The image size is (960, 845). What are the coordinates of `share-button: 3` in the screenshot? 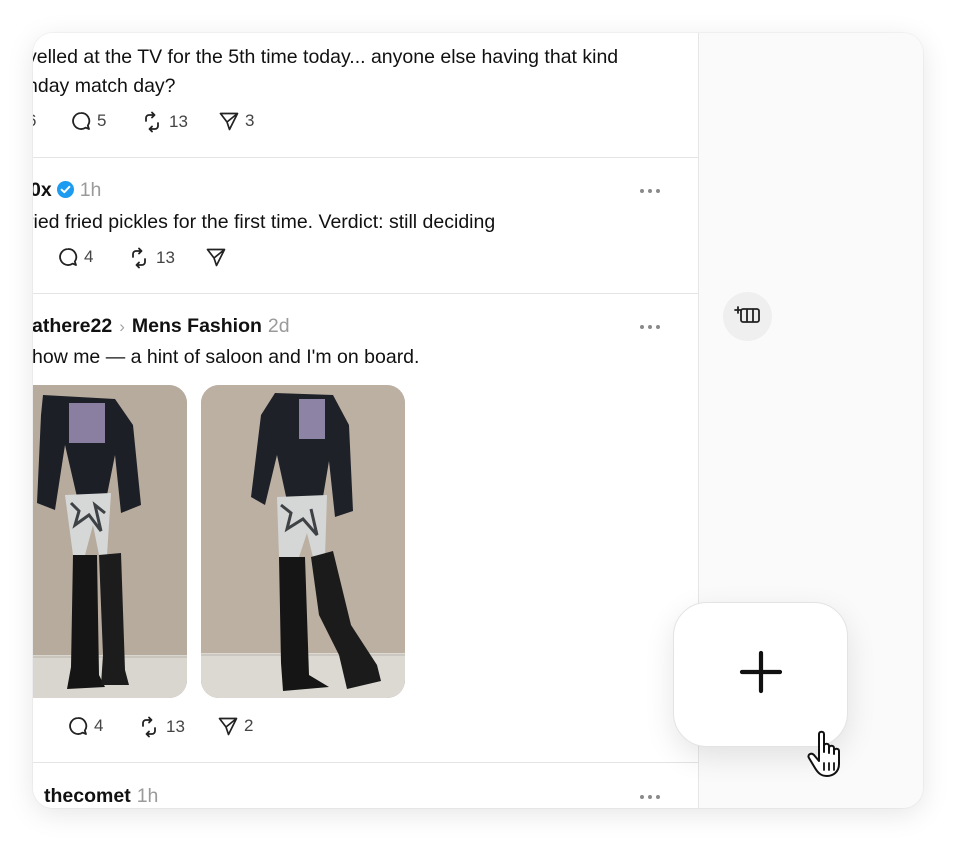 It's located at (236, 121).